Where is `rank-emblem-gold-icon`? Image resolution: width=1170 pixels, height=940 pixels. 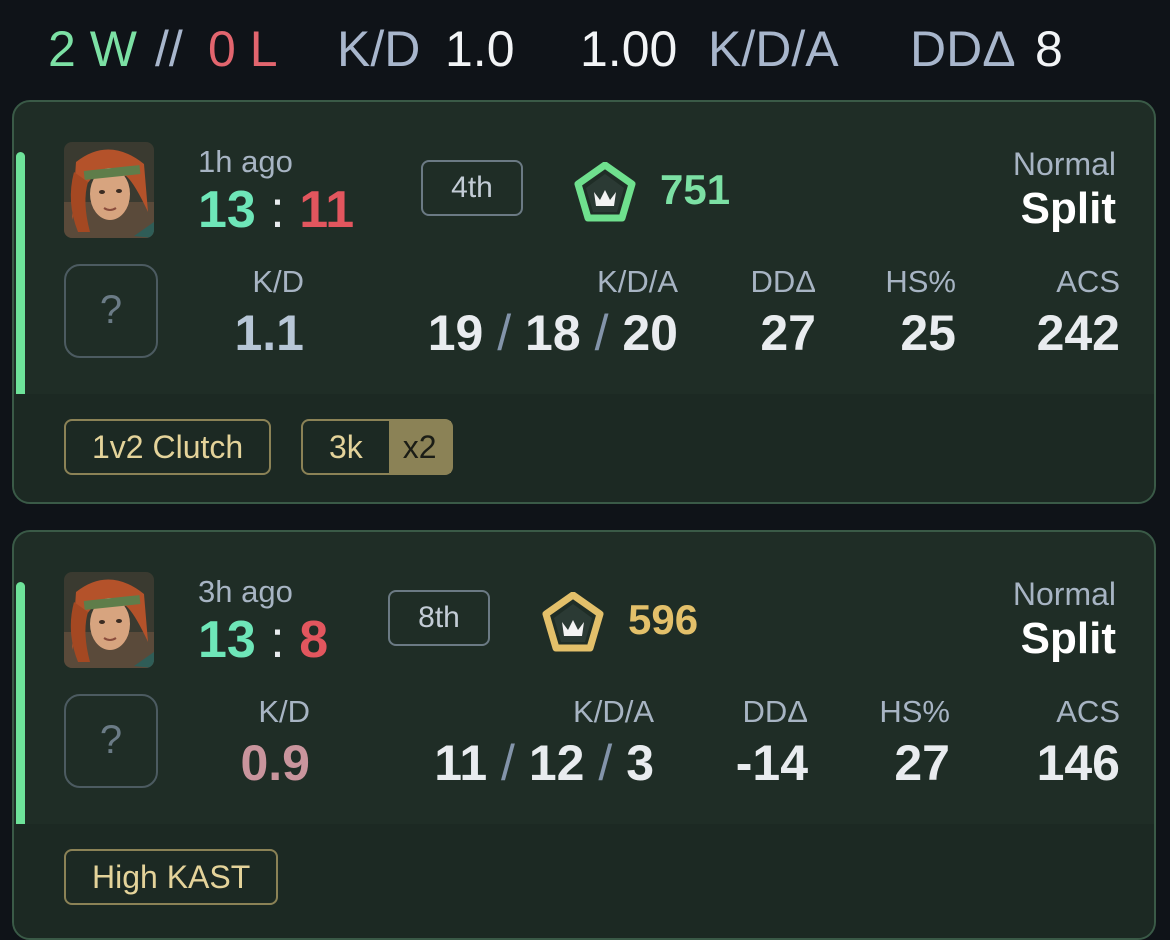 rank-emblem-gold-icon is located at coordinates (573, 623).